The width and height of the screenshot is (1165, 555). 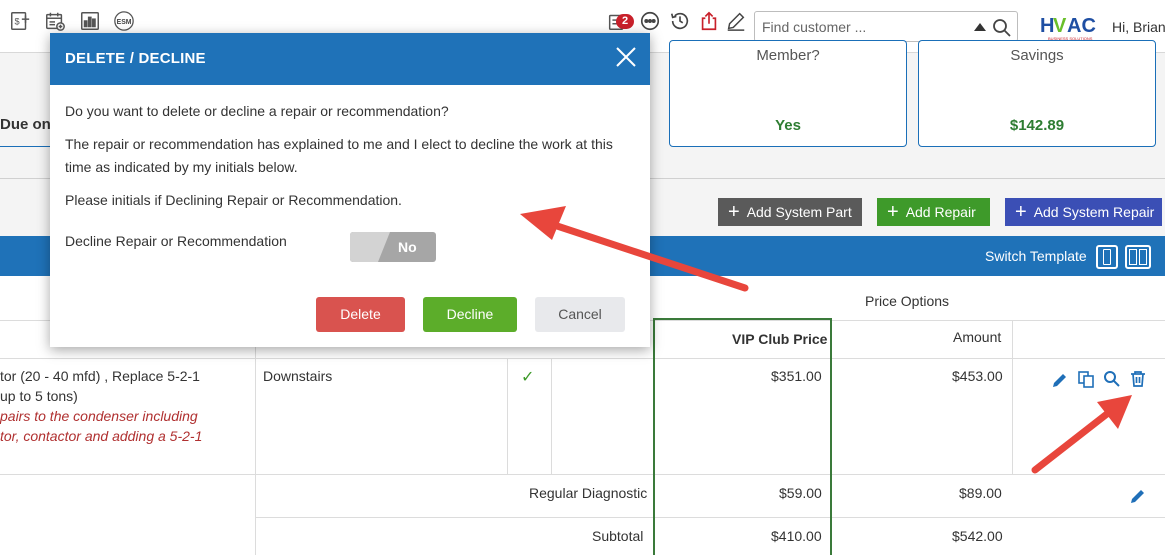 What do you see at coordinates (736, 21) in the screenshot?
I see `edit-icon` at bounding box center [736, 21].